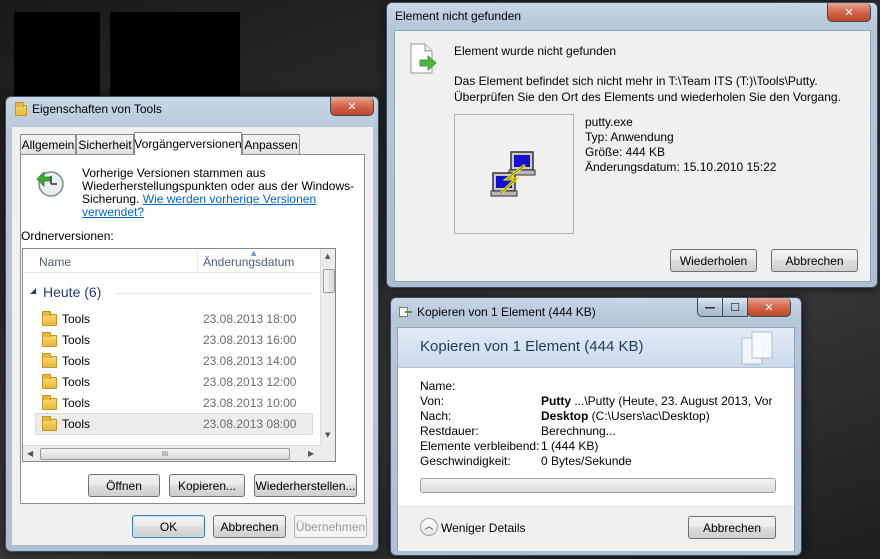 The height and width of the screenshot is (559, 880). I want to click on copy-header-title: Kopieren von 1 Element (444 KB), so click(532, 346).